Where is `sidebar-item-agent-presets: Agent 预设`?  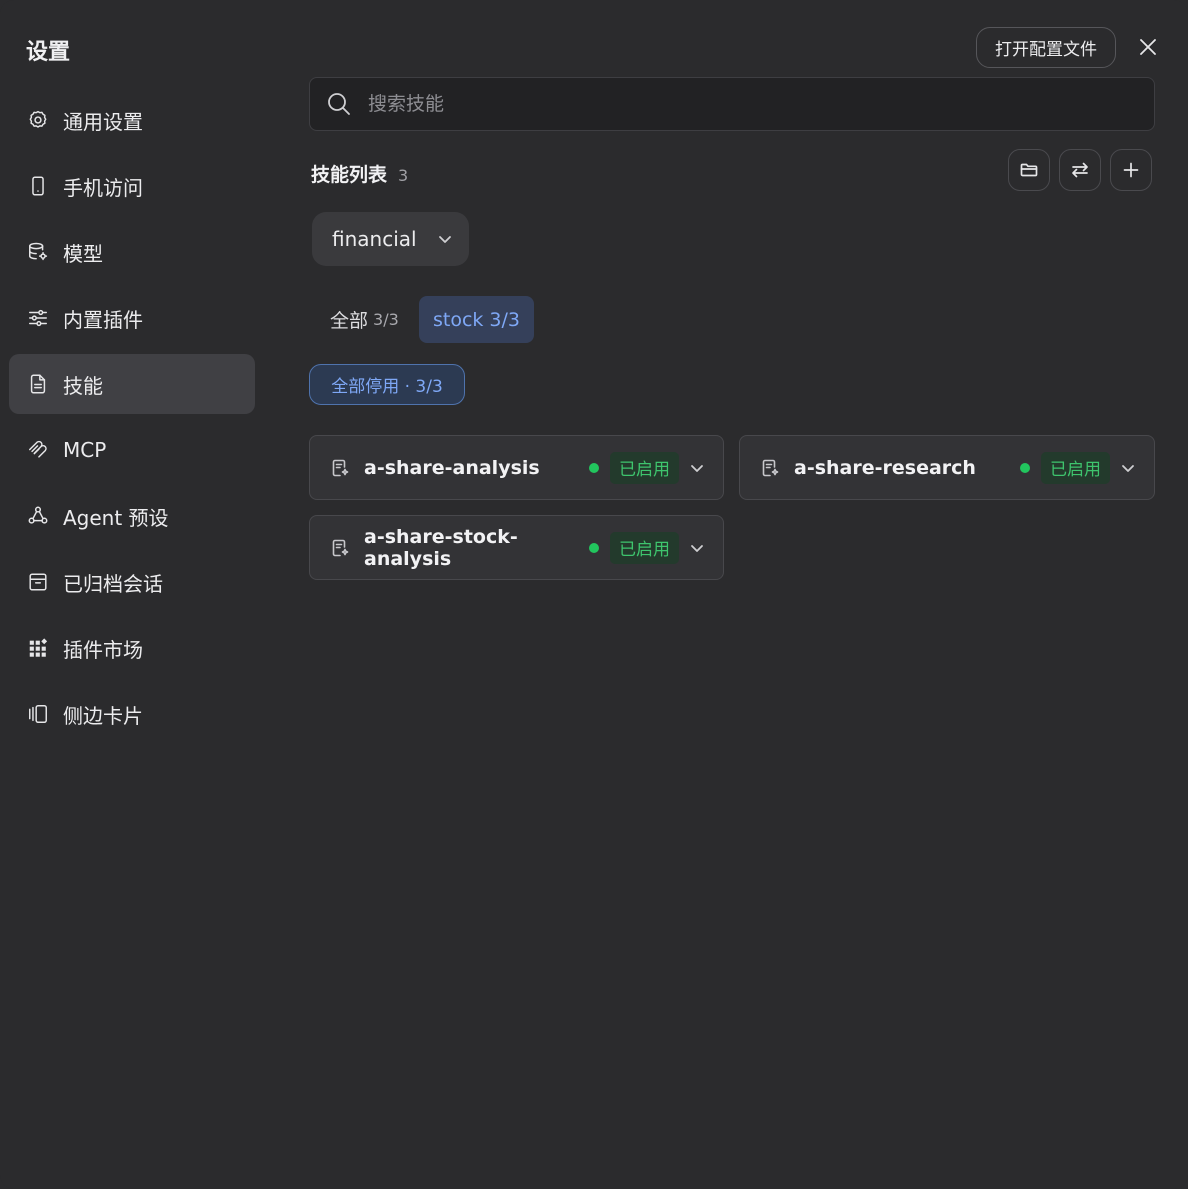
sidebar-item-agent-presets: Agent 预设 is located at coordinates (132, 516).